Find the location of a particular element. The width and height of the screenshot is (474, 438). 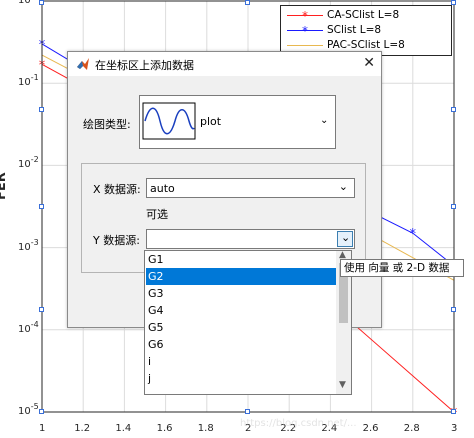

series-point: * is located at coordinates (413, 234).